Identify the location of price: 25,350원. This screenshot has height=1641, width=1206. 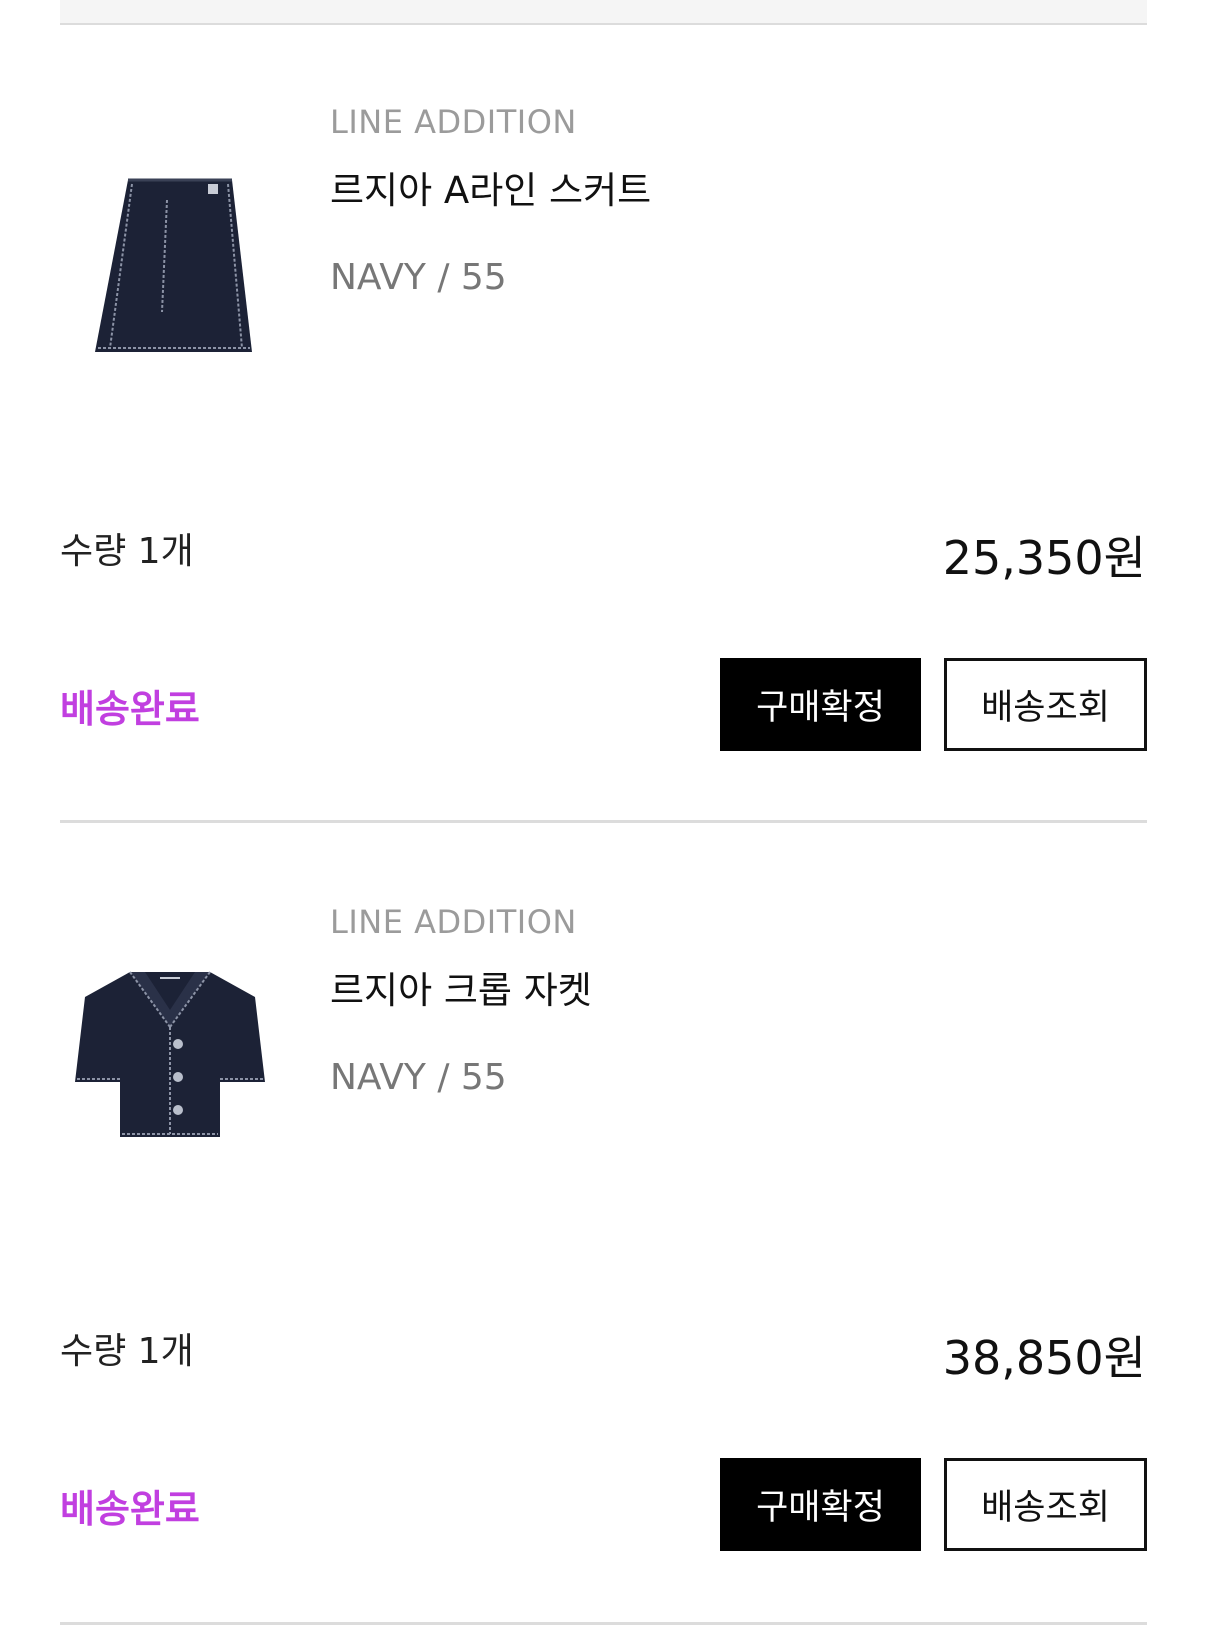
(1044, 558).